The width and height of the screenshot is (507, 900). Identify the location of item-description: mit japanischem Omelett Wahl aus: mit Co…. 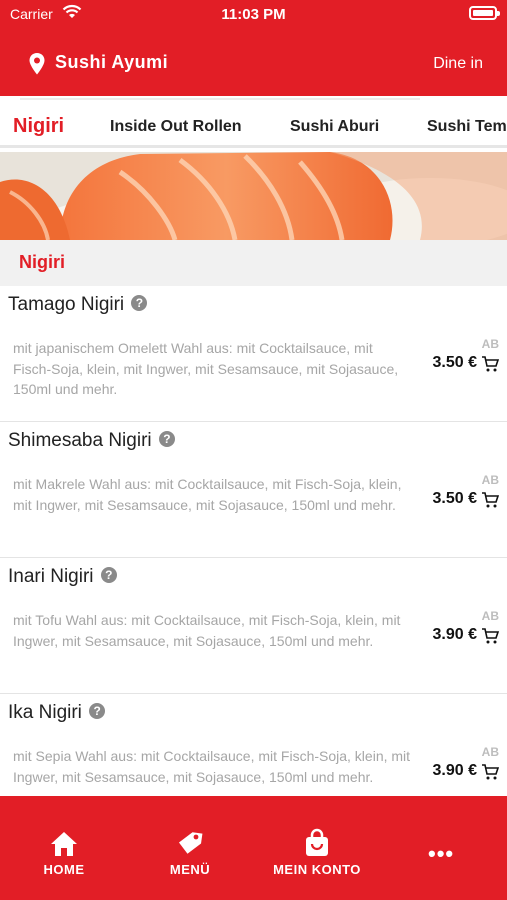
(206, 368).